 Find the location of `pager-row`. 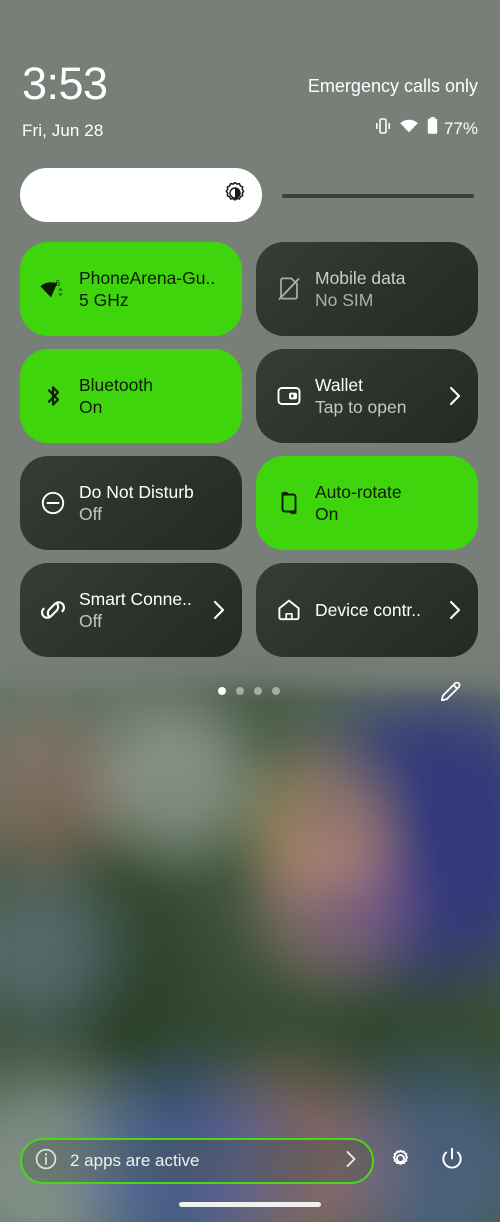

pager-row is located at coordinates (249, 691).